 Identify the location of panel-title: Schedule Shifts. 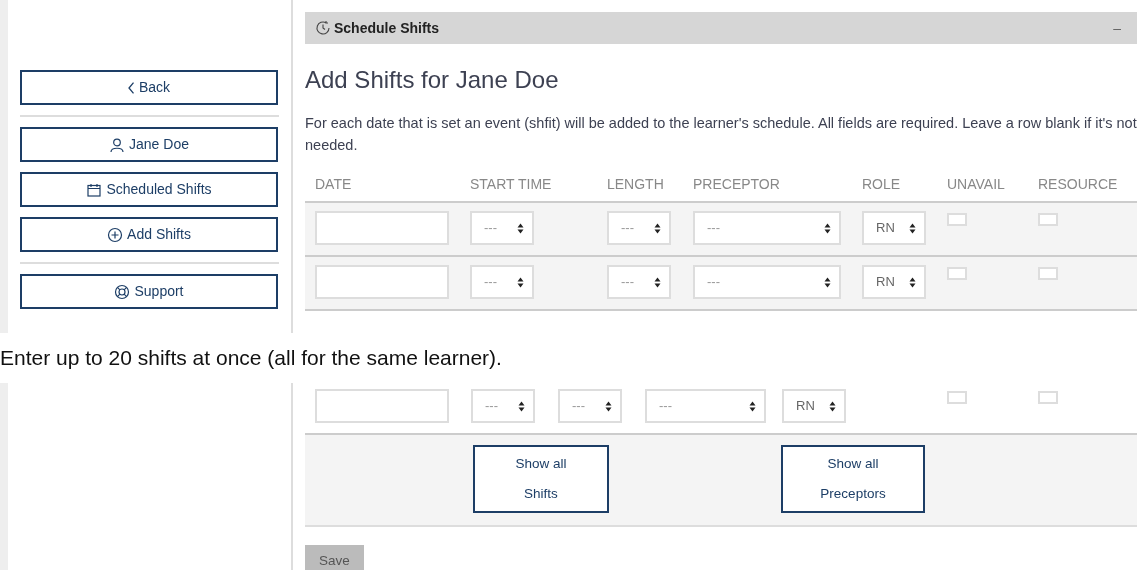
(387, 28).